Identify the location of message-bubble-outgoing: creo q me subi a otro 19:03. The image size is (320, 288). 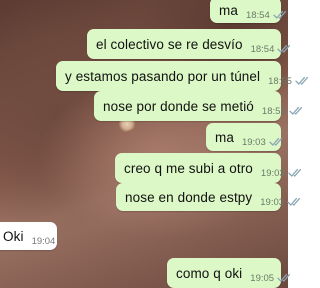
(208, 168).